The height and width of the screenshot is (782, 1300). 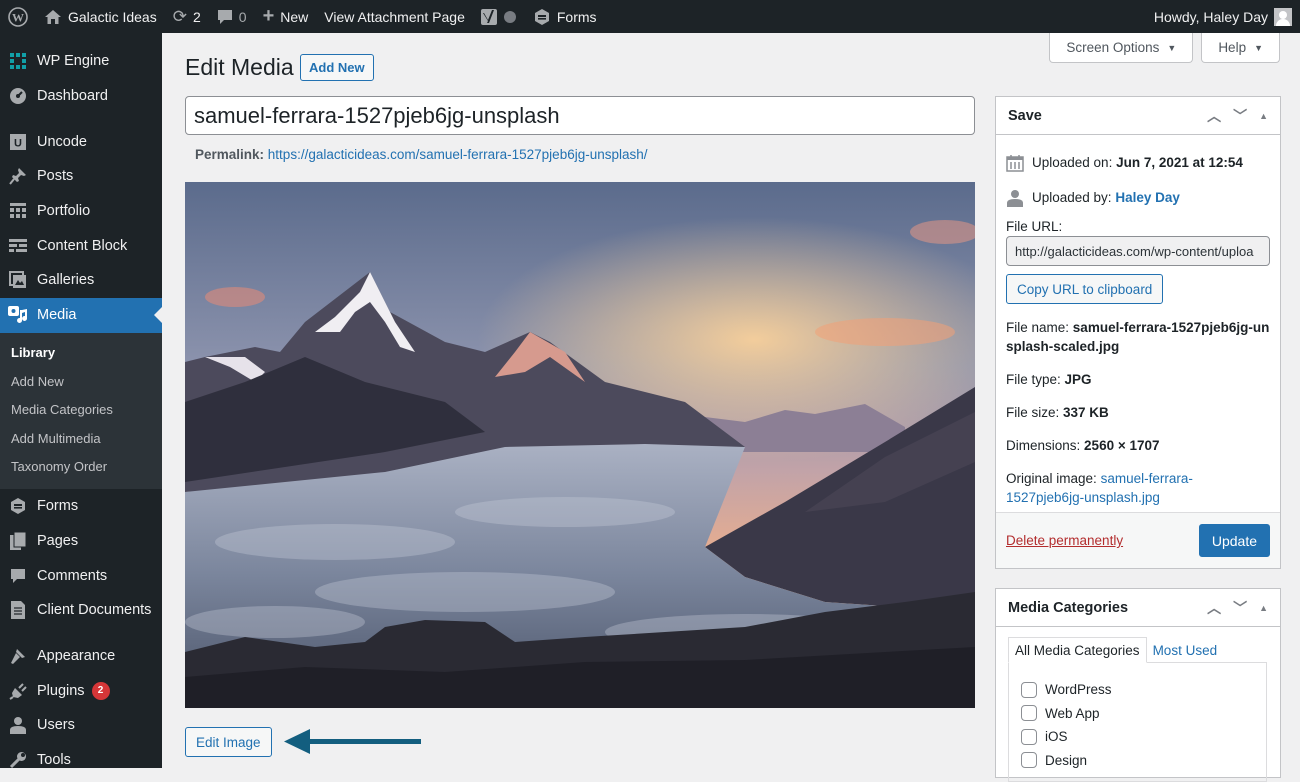 What do you see at coordinates (1072, 713) in the screenshot?
I see `category-label: Web App` at bounding box center [1072, 713].